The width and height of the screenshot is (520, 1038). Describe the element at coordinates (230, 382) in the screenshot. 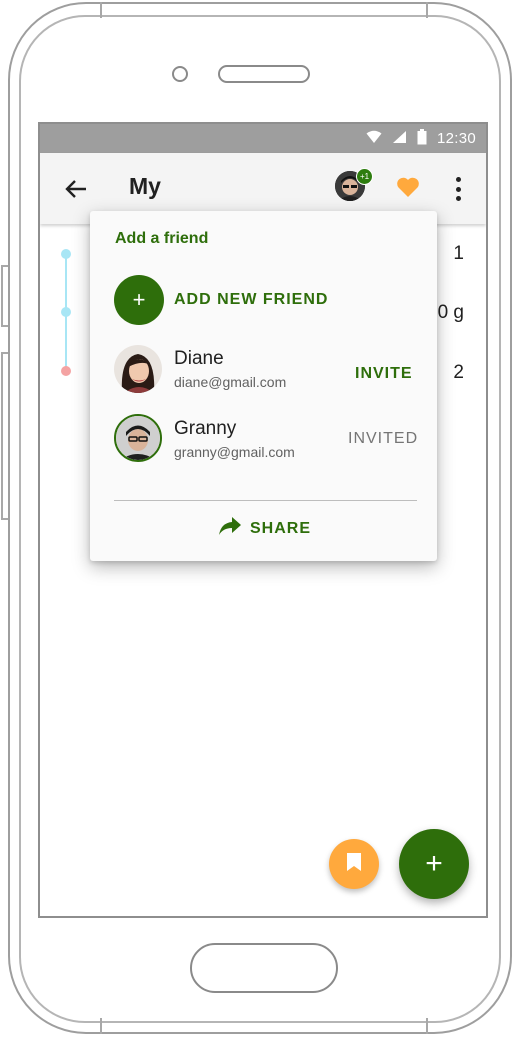

I see `friend-email: diane@gmail.com` at that location.